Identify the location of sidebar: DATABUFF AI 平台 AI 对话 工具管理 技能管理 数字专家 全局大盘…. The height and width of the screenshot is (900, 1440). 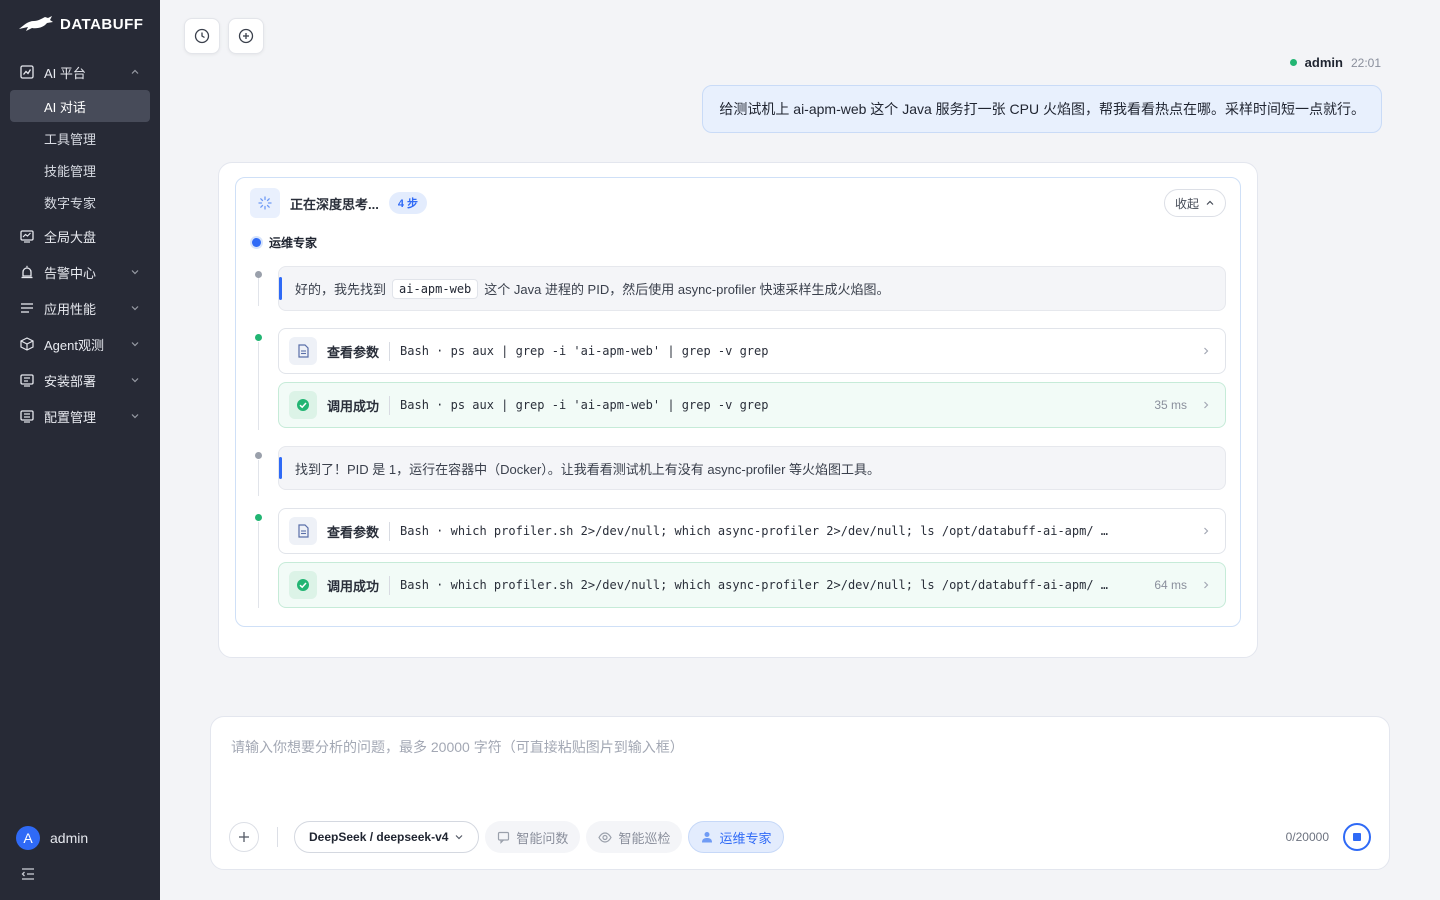
(80, 450).